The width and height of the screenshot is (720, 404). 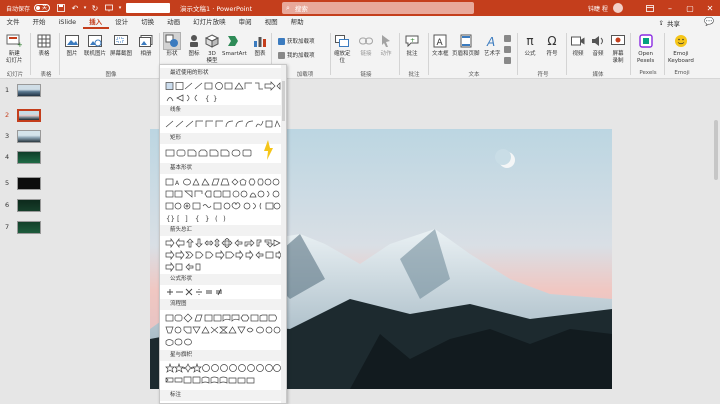 What do you see at coordinates (121, 45) in the screenshot?
I see `screenshot-button: 屏幕截图` at bounding box center [121, 45].